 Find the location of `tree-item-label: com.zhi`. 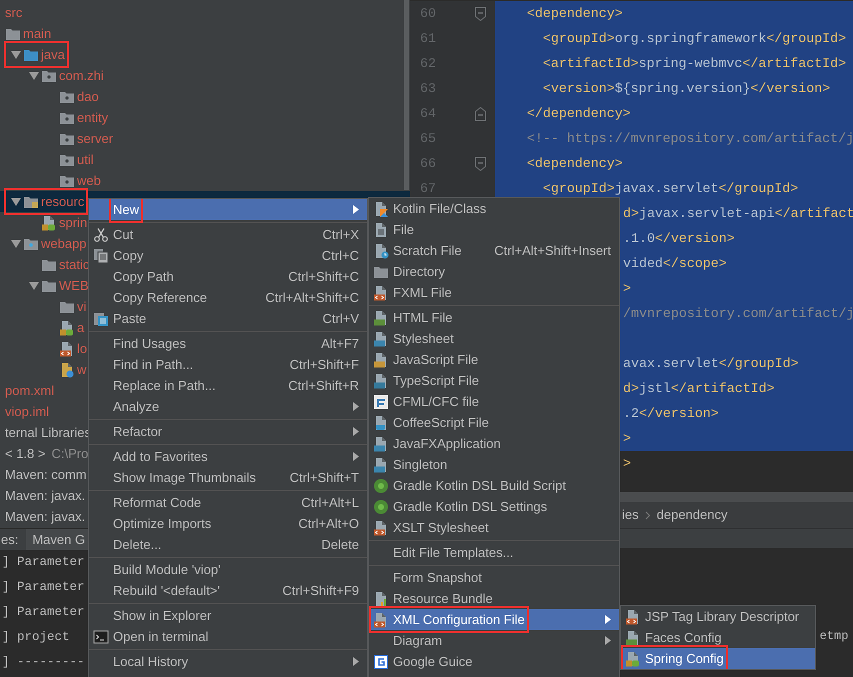

tree-item-label: com.zhi is located at coordinates (81, 75).